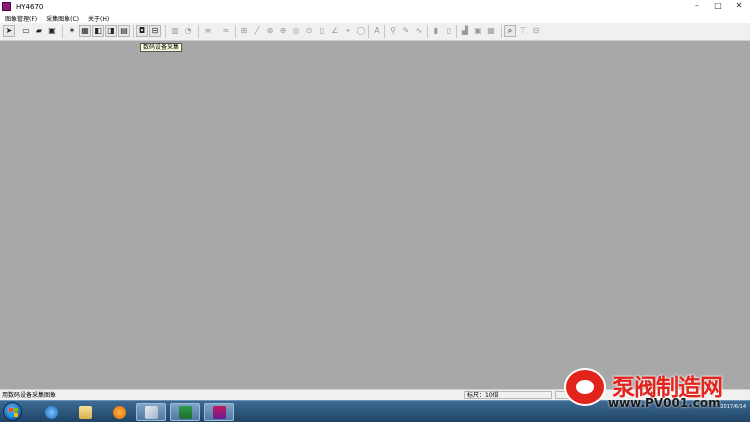 The height and width of the screenshot is (422, 750). I want to click on paint-icon, so click(151, 412).